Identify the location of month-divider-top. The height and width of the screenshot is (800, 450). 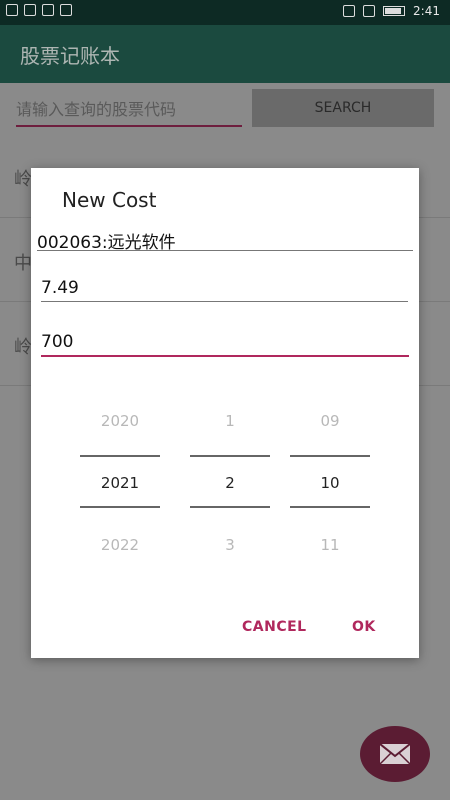
(230, 456).